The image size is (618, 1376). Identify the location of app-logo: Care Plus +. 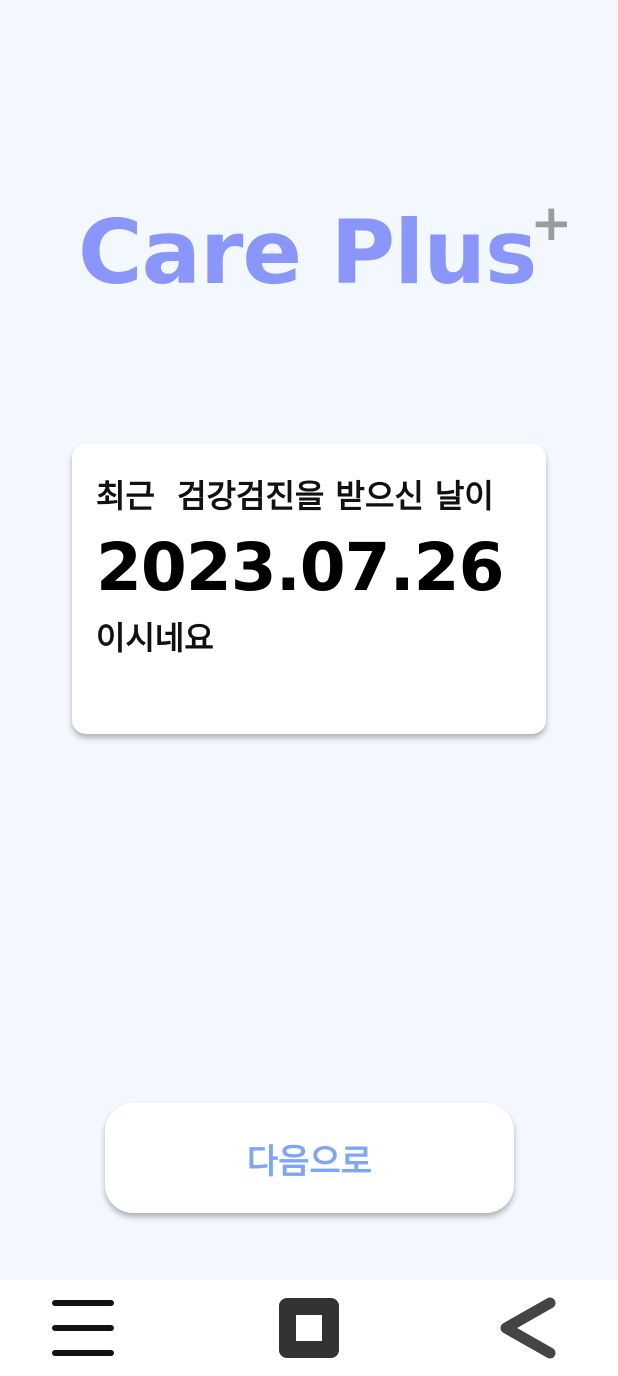
(325, 253).